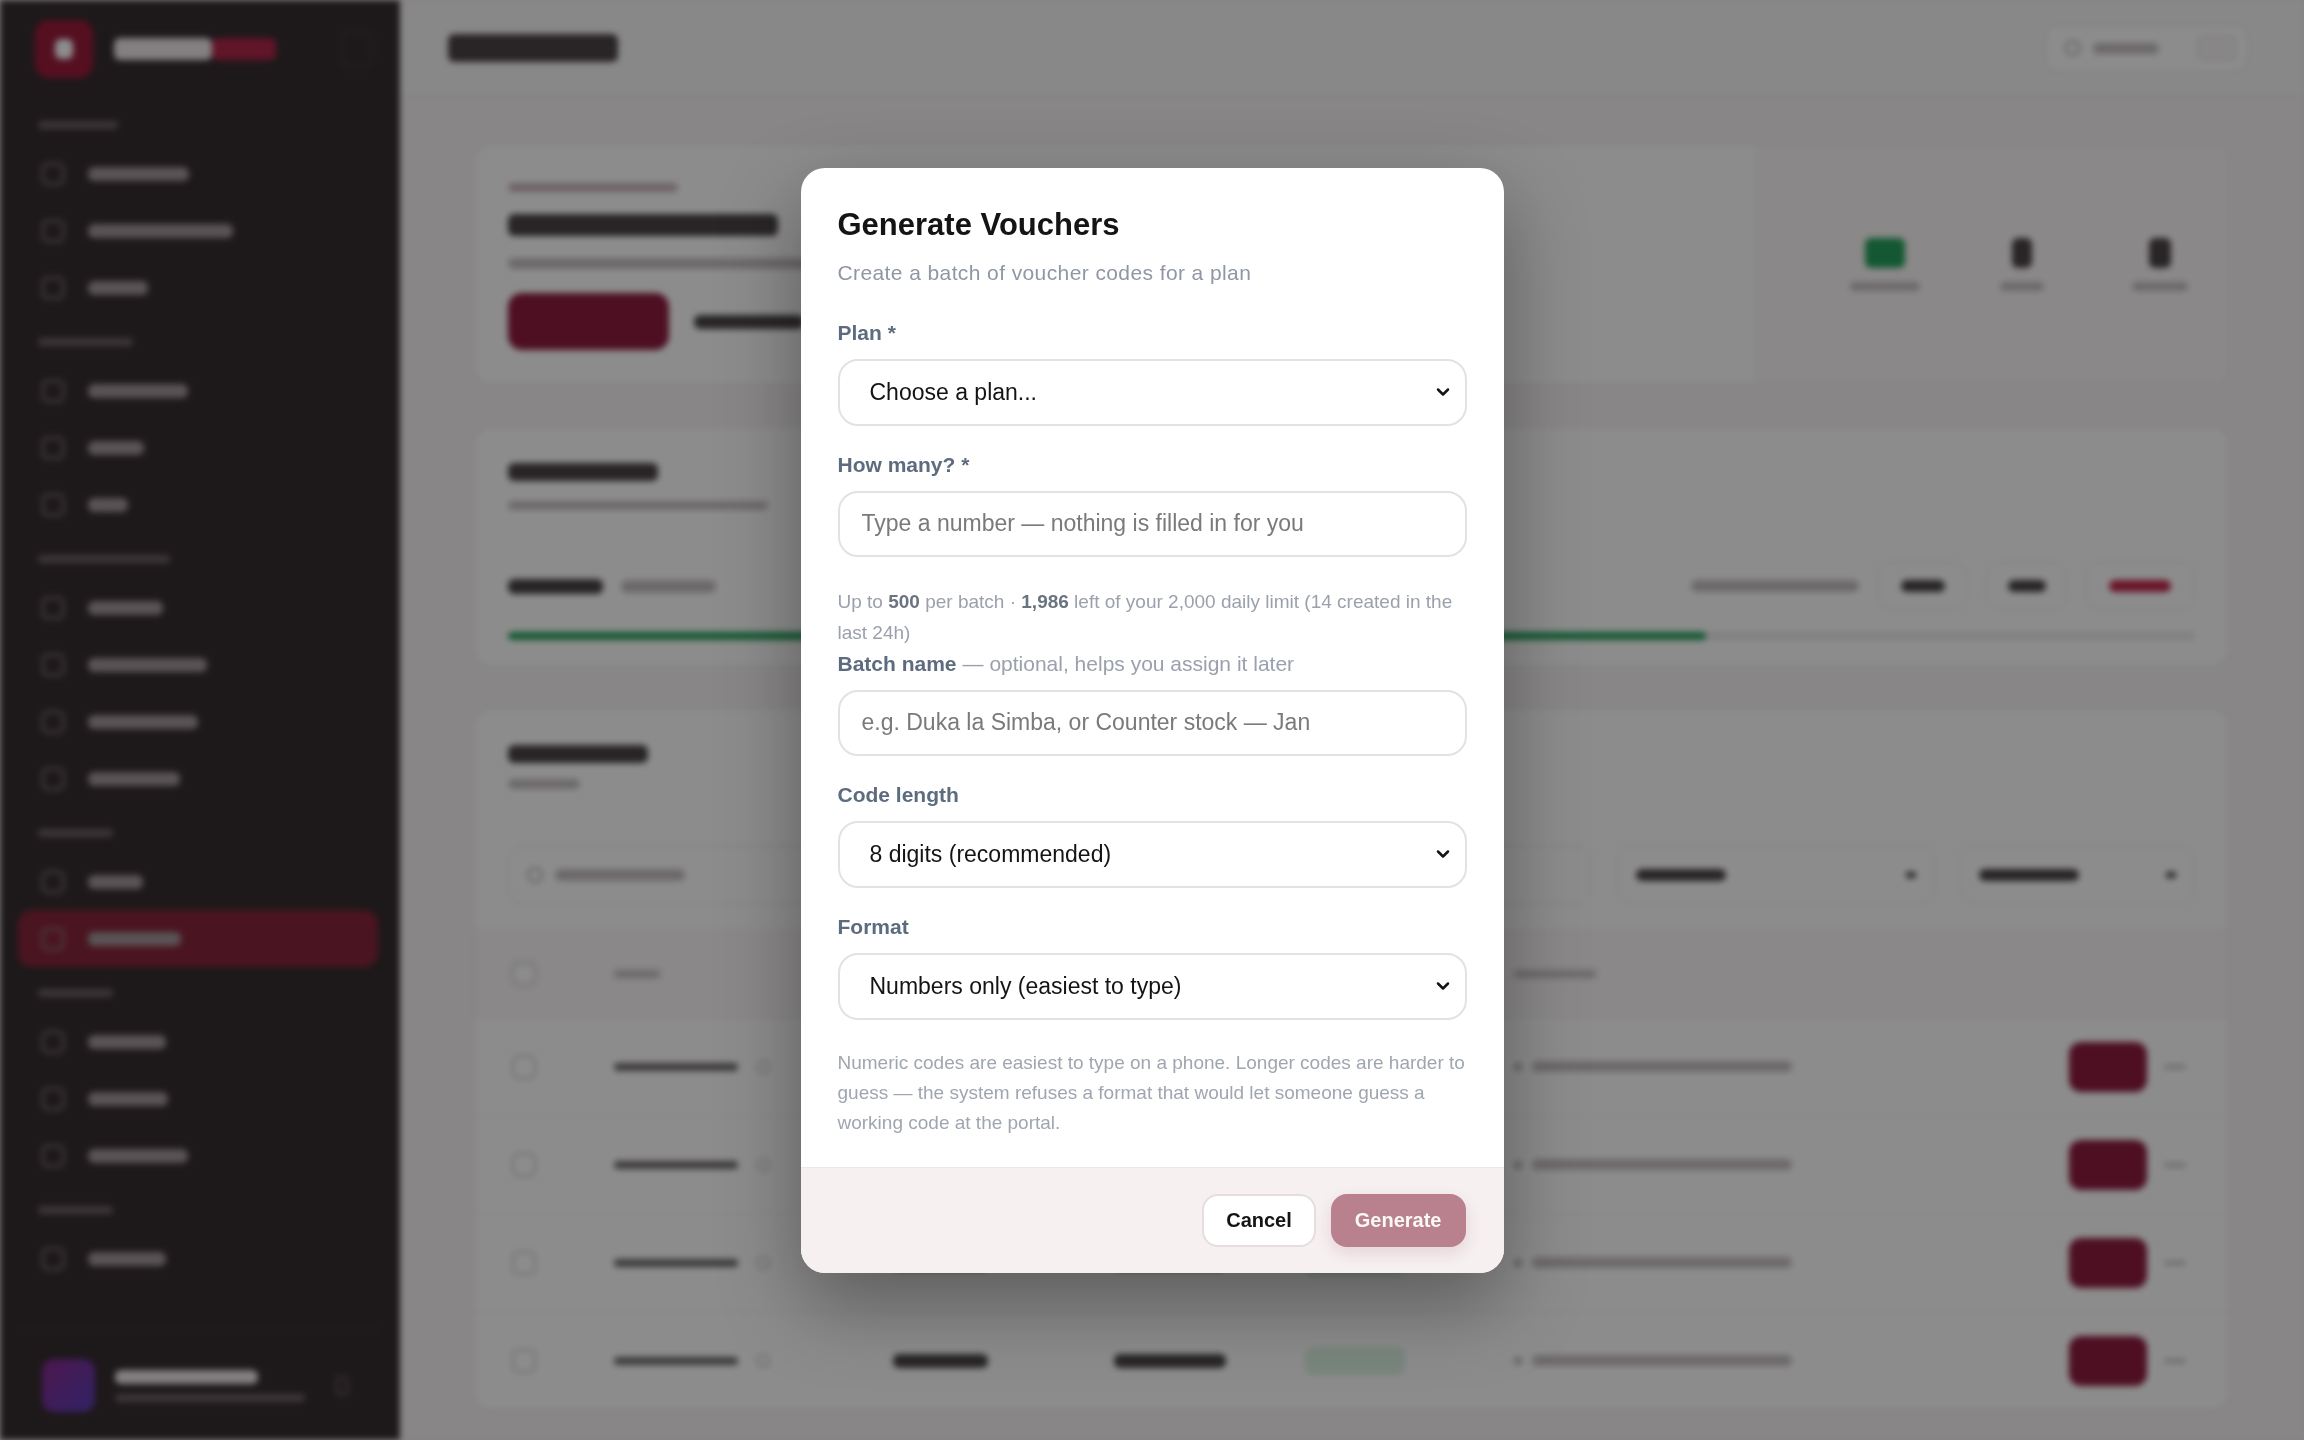  I want to click on input-field: e.g. Duka la Simba, or Counter stock — Jan, so click(1152, 722).